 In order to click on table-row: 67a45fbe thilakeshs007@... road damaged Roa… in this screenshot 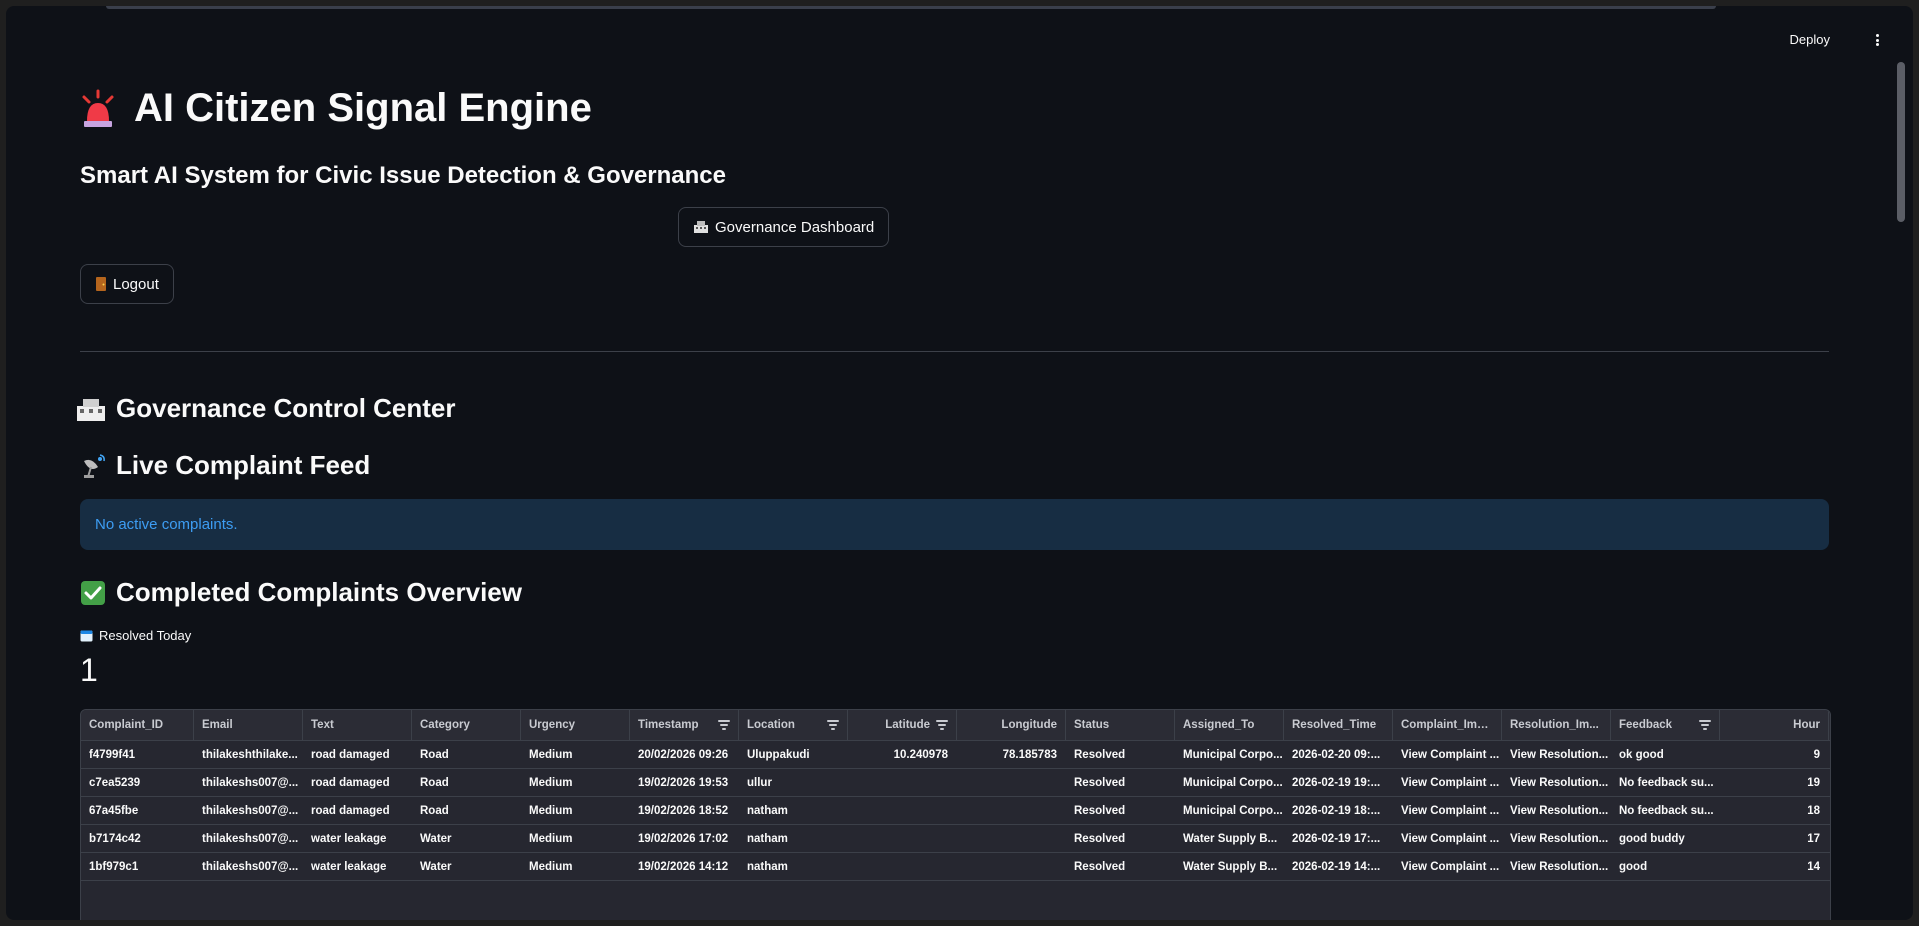, I will do `click(955, 811)`.